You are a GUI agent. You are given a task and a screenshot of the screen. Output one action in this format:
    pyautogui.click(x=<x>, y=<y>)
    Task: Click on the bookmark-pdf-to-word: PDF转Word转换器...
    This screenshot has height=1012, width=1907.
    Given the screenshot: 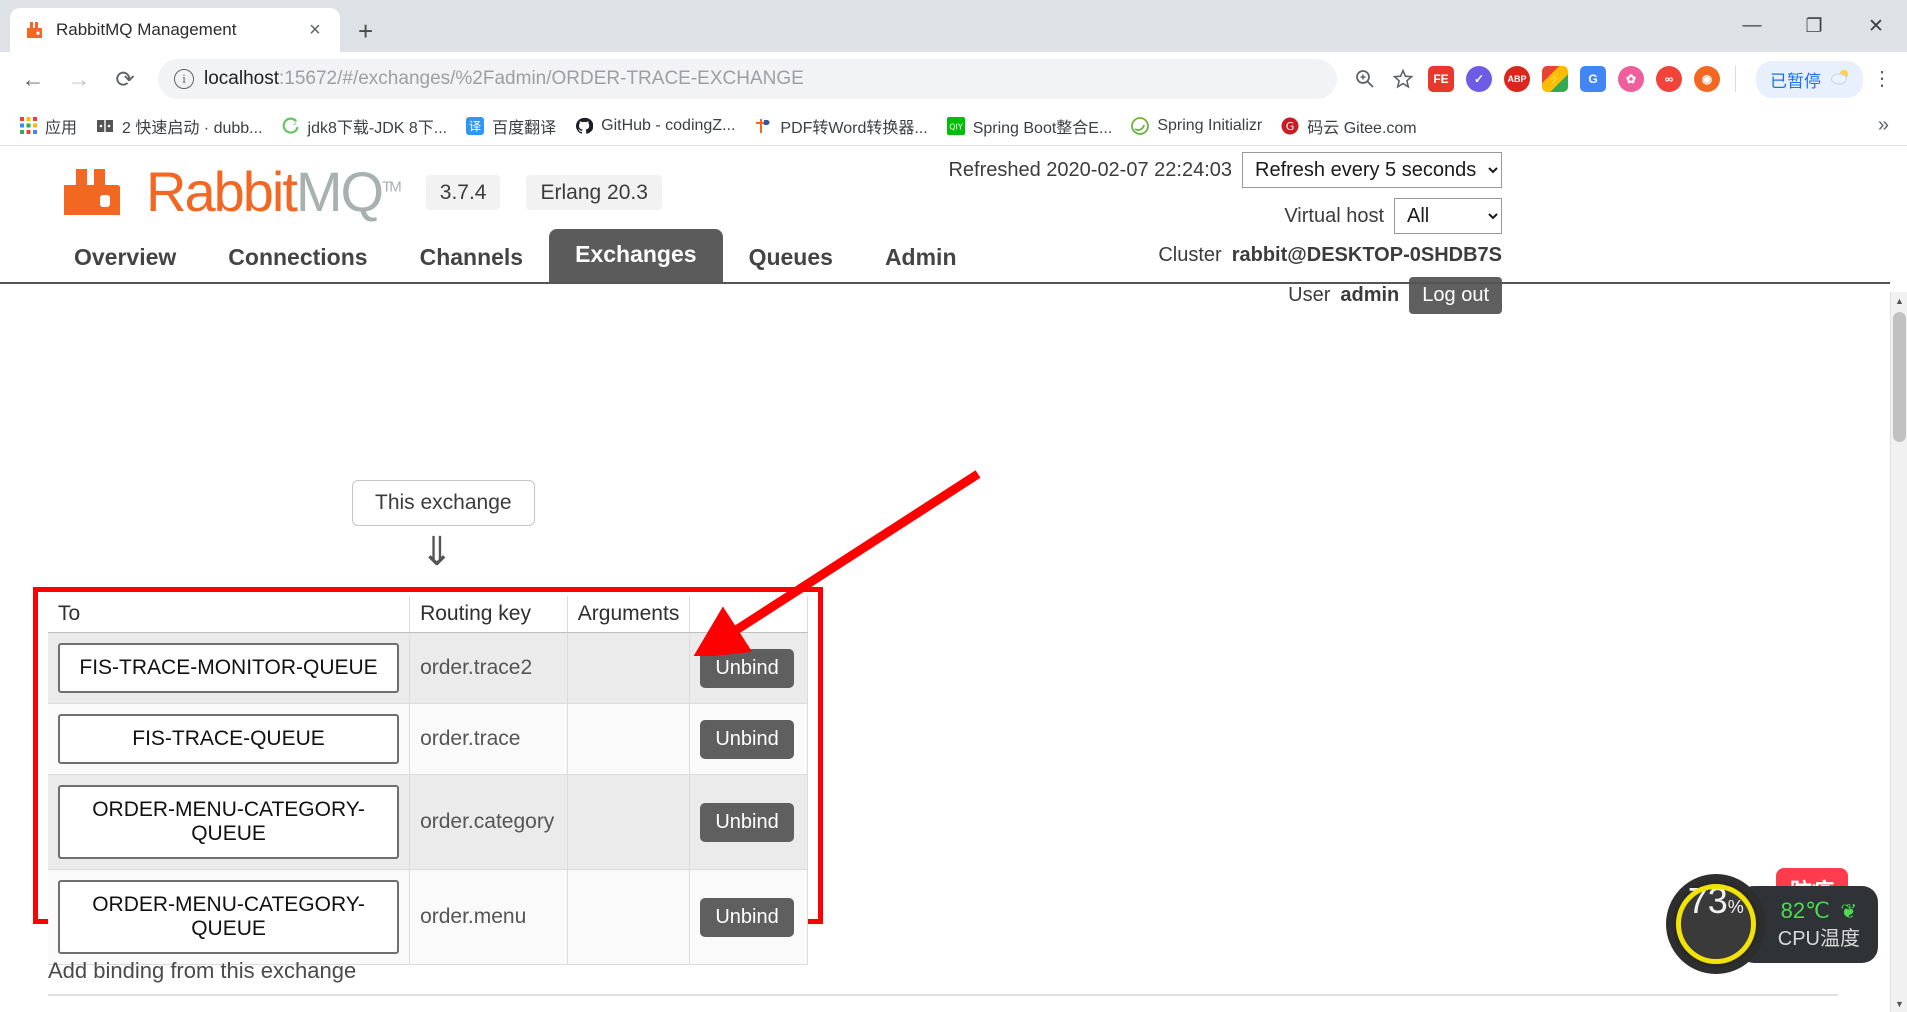 What is the action you would take?
    pyautogui.click(x=840, y=126)
    